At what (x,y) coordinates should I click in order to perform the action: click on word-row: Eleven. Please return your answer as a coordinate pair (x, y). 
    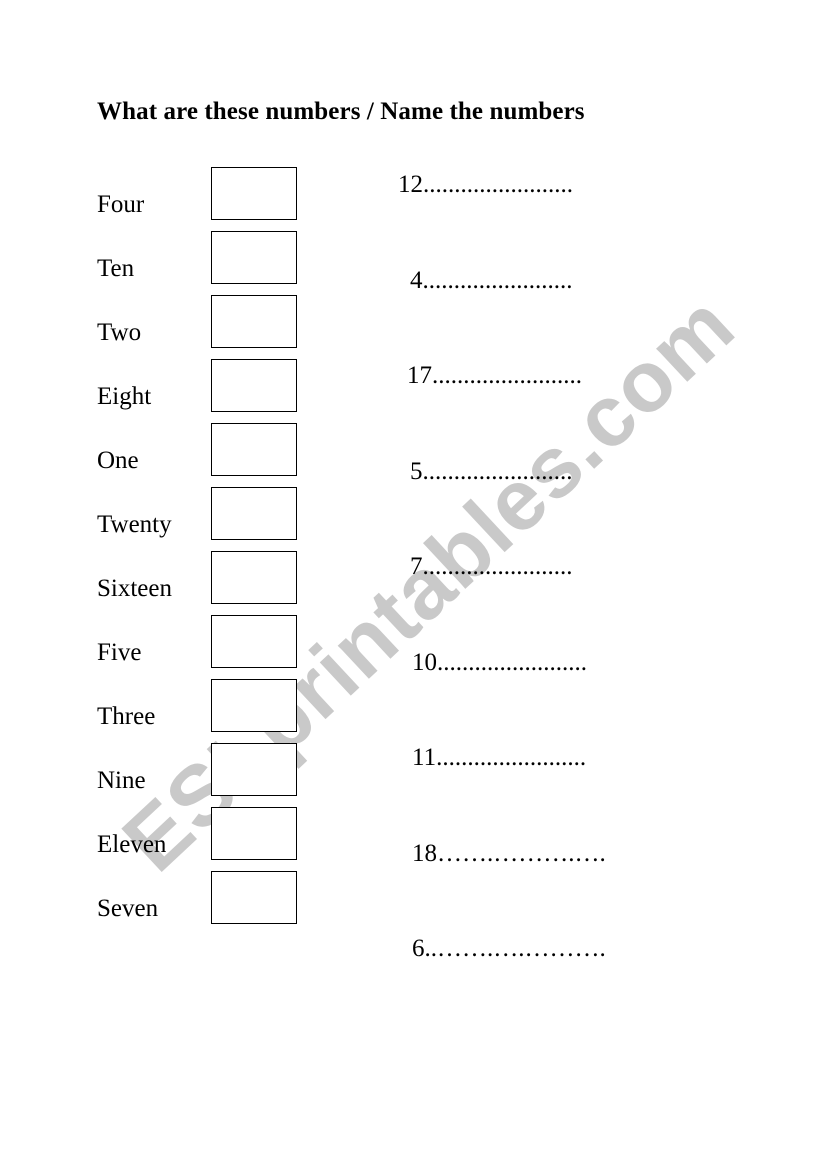
    Looking at the image, I should click on (204, 838).